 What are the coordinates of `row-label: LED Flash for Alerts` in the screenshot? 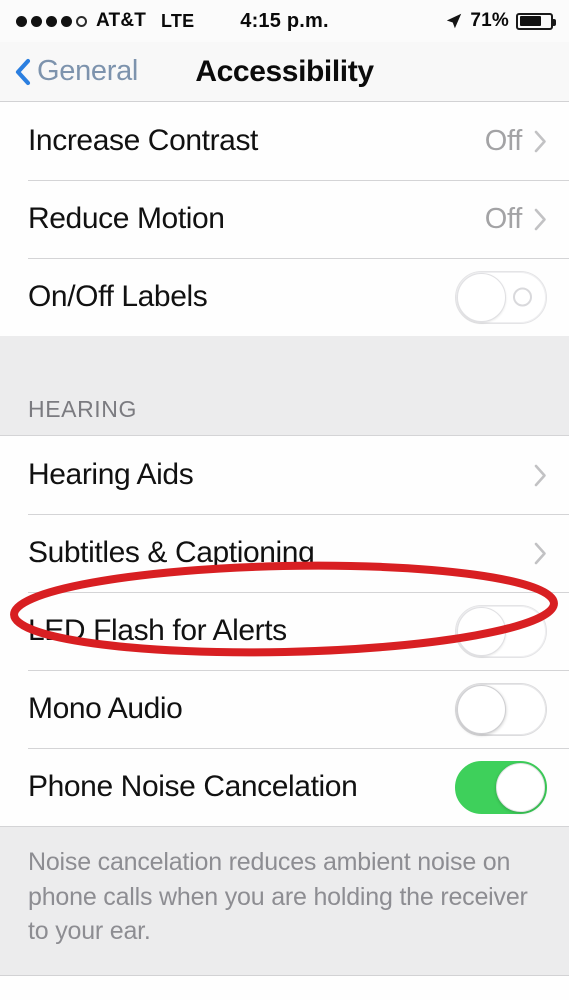 It's located at (157, 630).